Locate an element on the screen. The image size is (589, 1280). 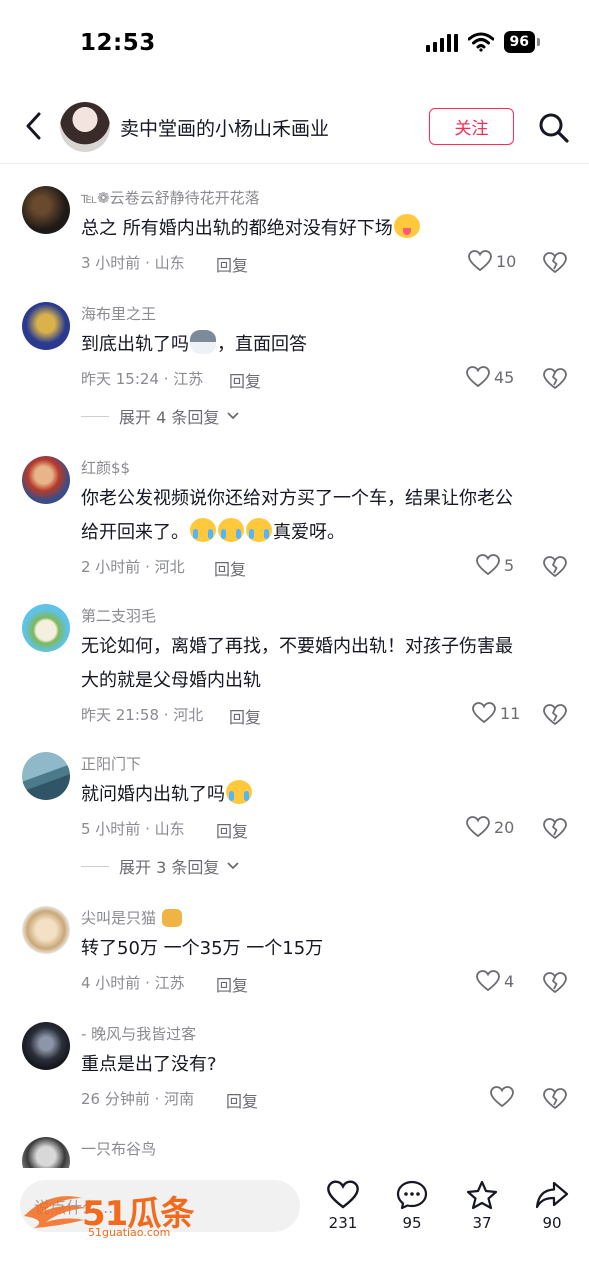
status-time: 12:53 is located at coordinates (118, 43).